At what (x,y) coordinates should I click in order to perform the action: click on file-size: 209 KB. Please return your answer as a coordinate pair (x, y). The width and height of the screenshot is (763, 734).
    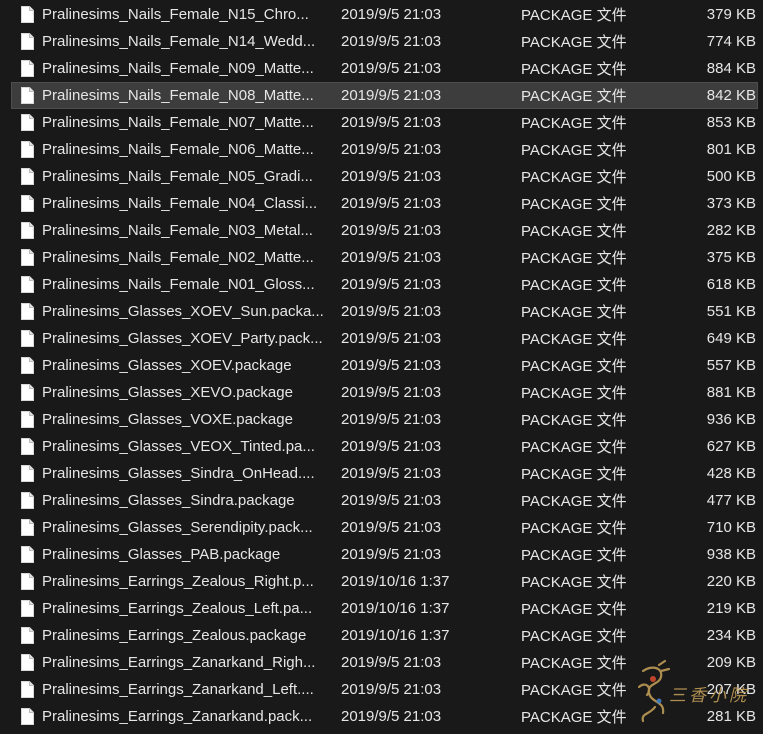
    Looking at the image, I should click on (713, 662).